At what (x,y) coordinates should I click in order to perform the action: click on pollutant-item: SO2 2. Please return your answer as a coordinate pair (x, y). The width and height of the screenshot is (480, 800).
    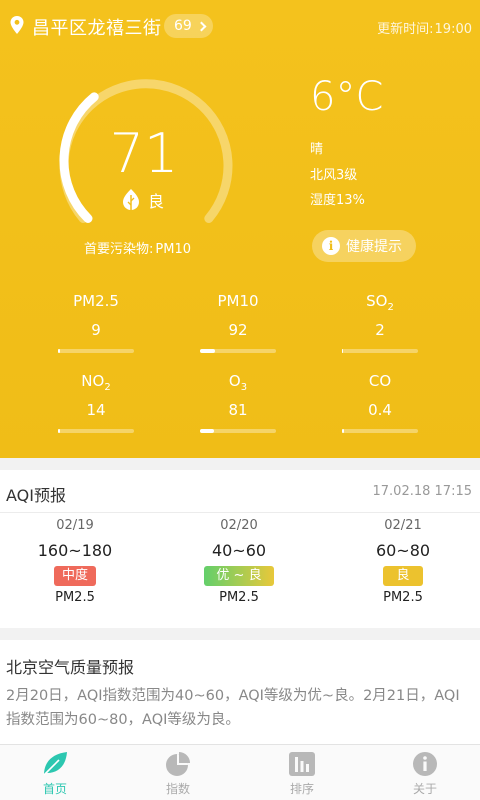
    Looking at the image, I should click on (380, 322).